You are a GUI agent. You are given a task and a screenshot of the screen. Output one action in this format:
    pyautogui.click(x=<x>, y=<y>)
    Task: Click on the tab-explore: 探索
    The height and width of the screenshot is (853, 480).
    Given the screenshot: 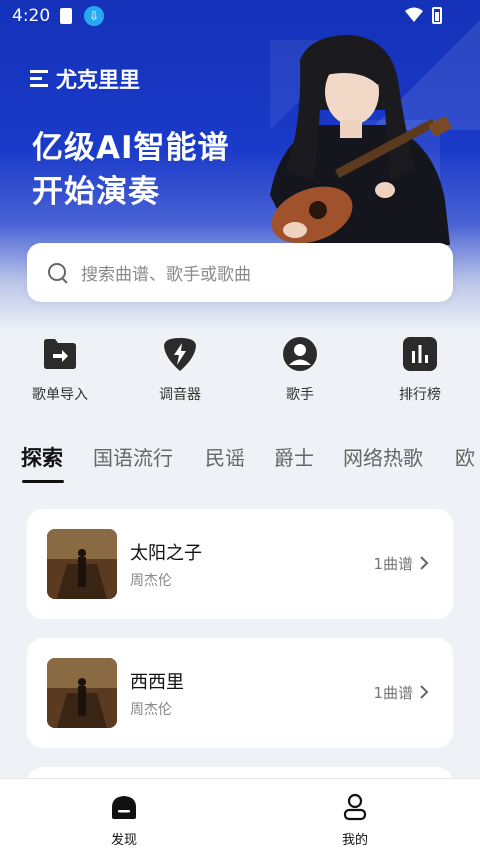 What is the action you would take?
    pyautogui.click(x=42, y=457)
    